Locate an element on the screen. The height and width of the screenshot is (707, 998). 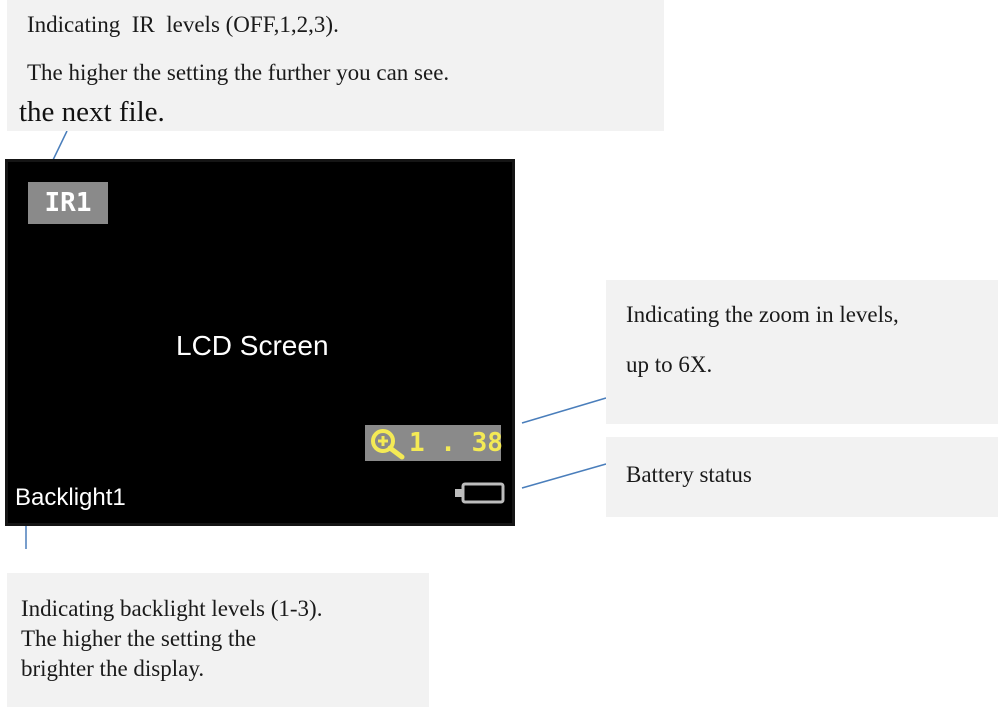
ir-callout-line-1: Indicating IR levels (OFF,1,2,3). is located at coordinates (183, 24).